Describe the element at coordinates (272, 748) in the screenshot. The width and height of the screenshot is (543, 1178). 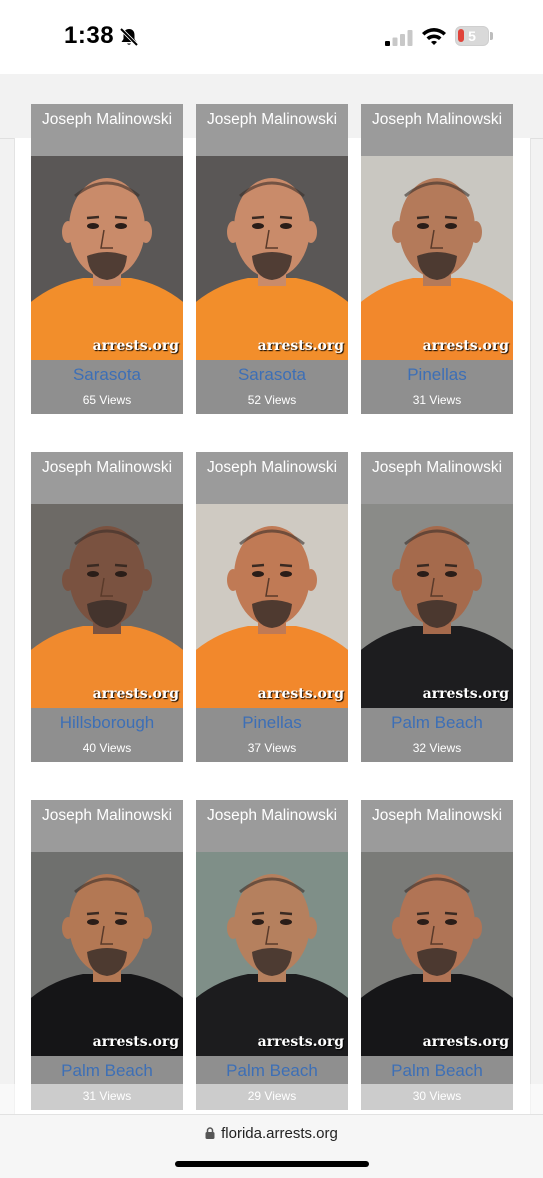
I see `view-count: 37 Views` at that location.